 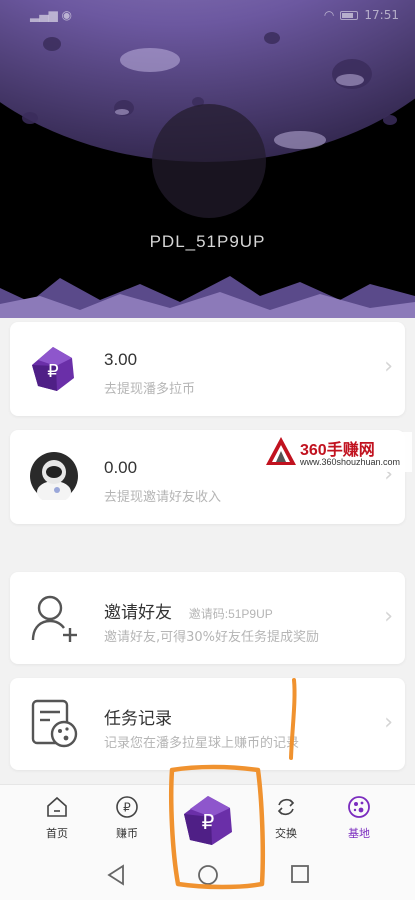 I want to click on tab-home-label: 首页, so click(x=57, y=833).